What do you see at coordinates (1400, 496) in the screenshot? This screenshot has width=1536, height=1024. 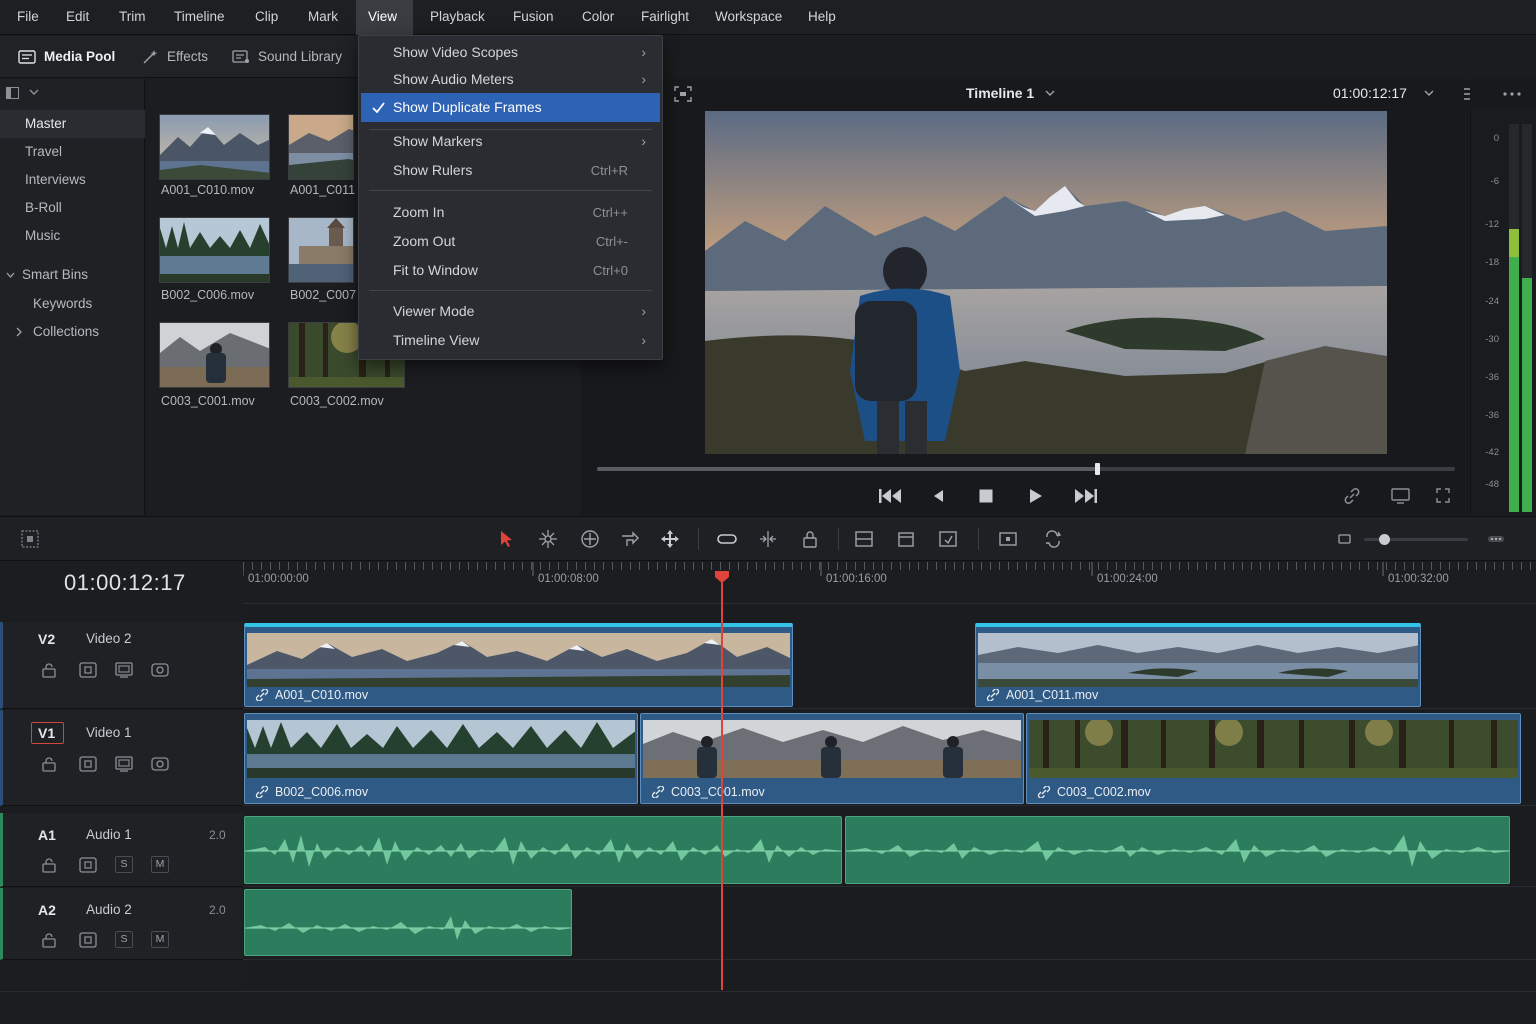 I see `monitor-icon` at bounding box center [1400, 496].